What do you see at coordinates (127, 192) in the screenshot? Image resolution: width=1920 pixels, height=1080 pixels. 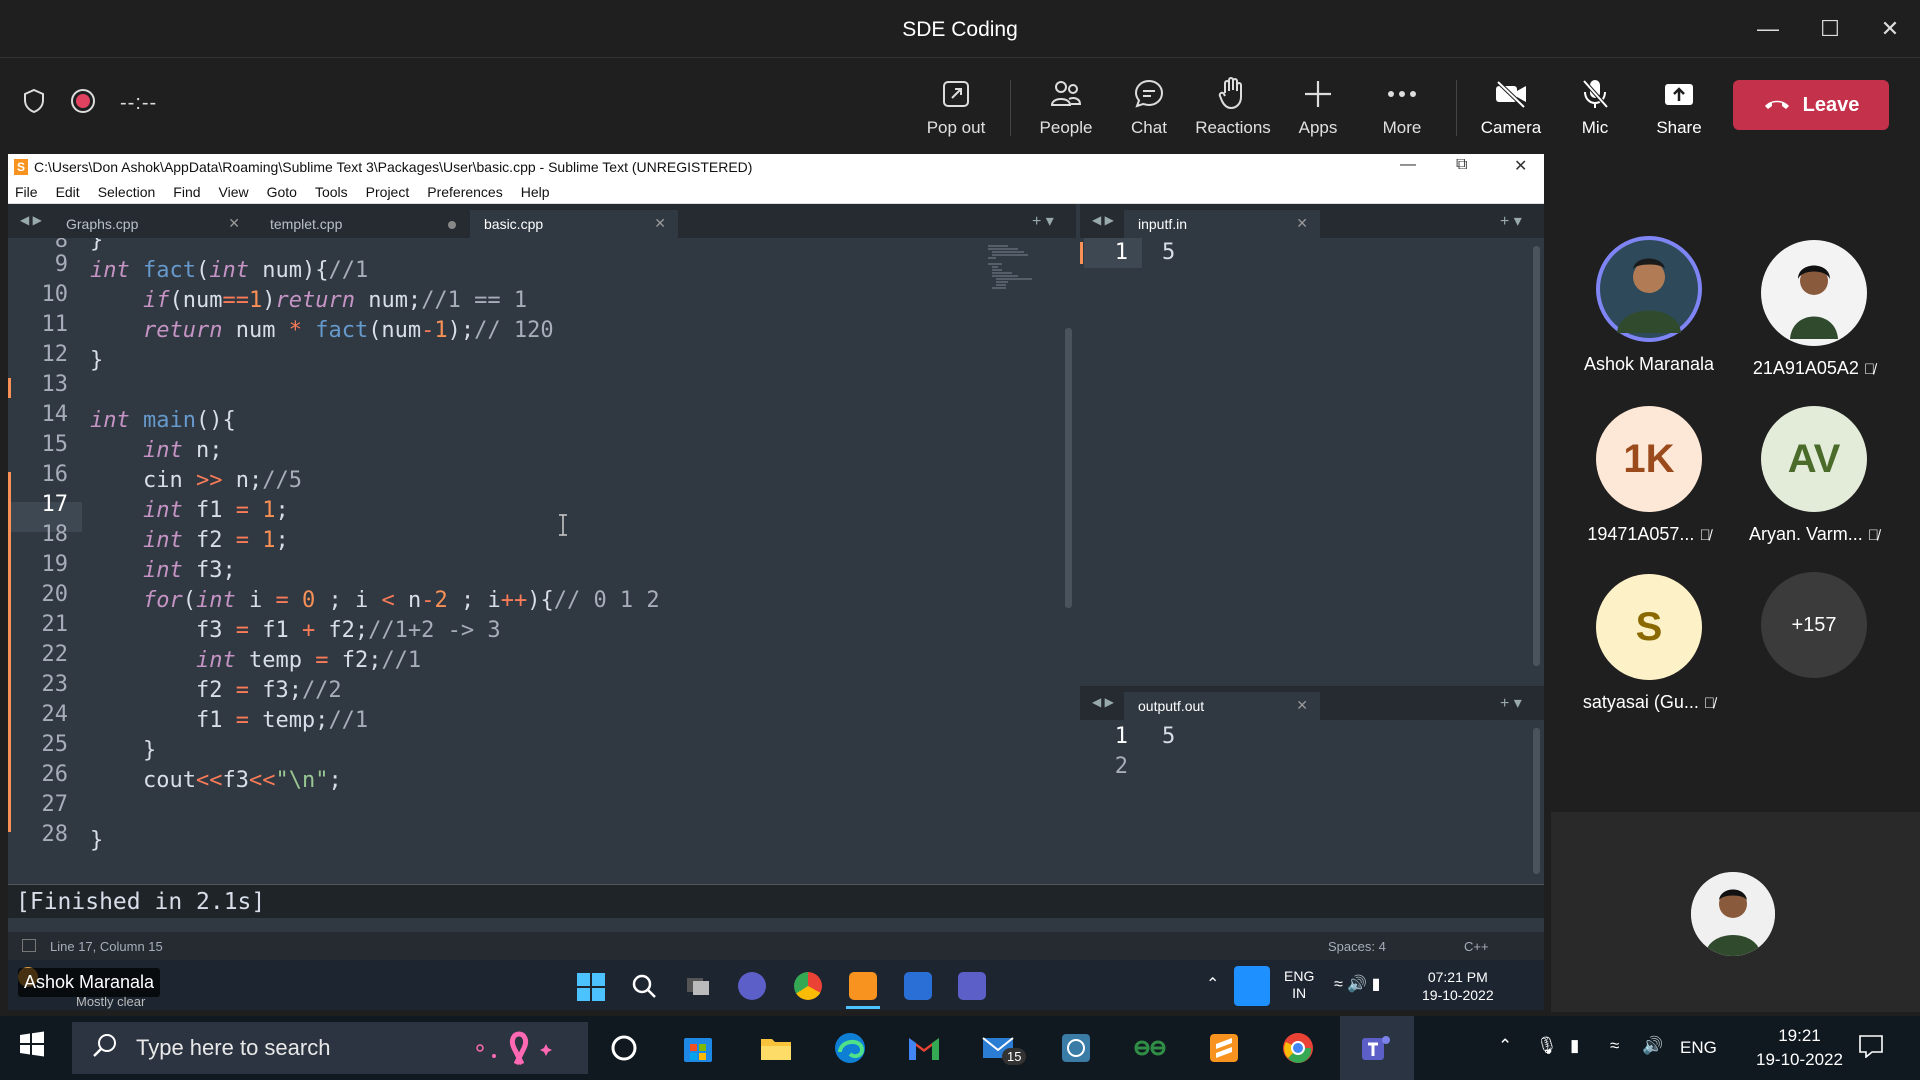 I see `menu-selection: Selection` at bounding box center [127, 192].